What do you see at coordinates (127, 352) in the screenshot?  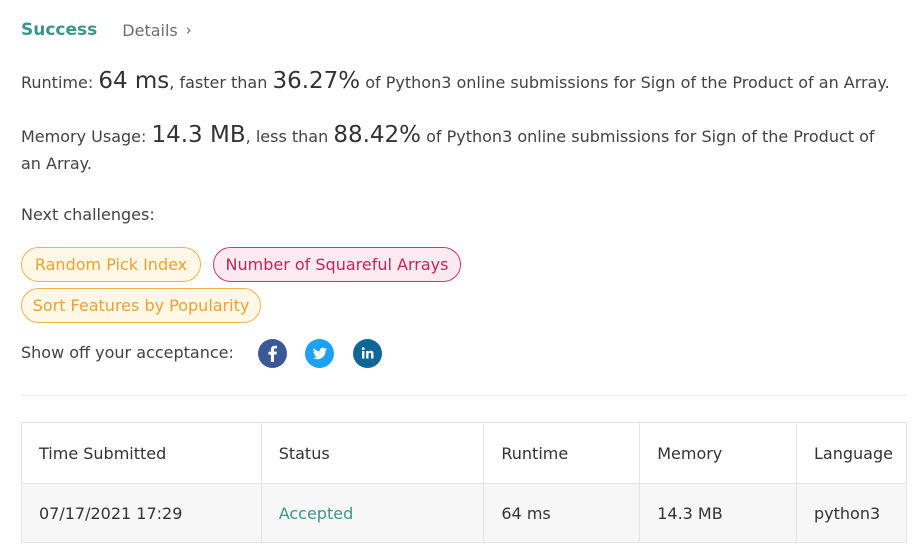 I see `share-label: Show off your acceptance:` at bounding box center [127, 352].